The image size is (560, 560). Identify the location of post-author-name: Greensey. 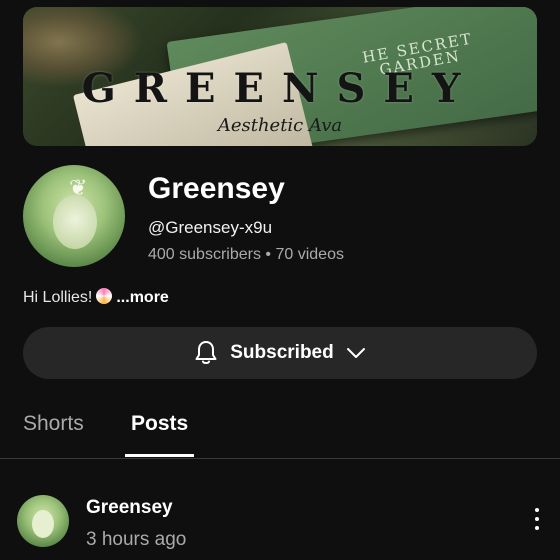
(129, 508).